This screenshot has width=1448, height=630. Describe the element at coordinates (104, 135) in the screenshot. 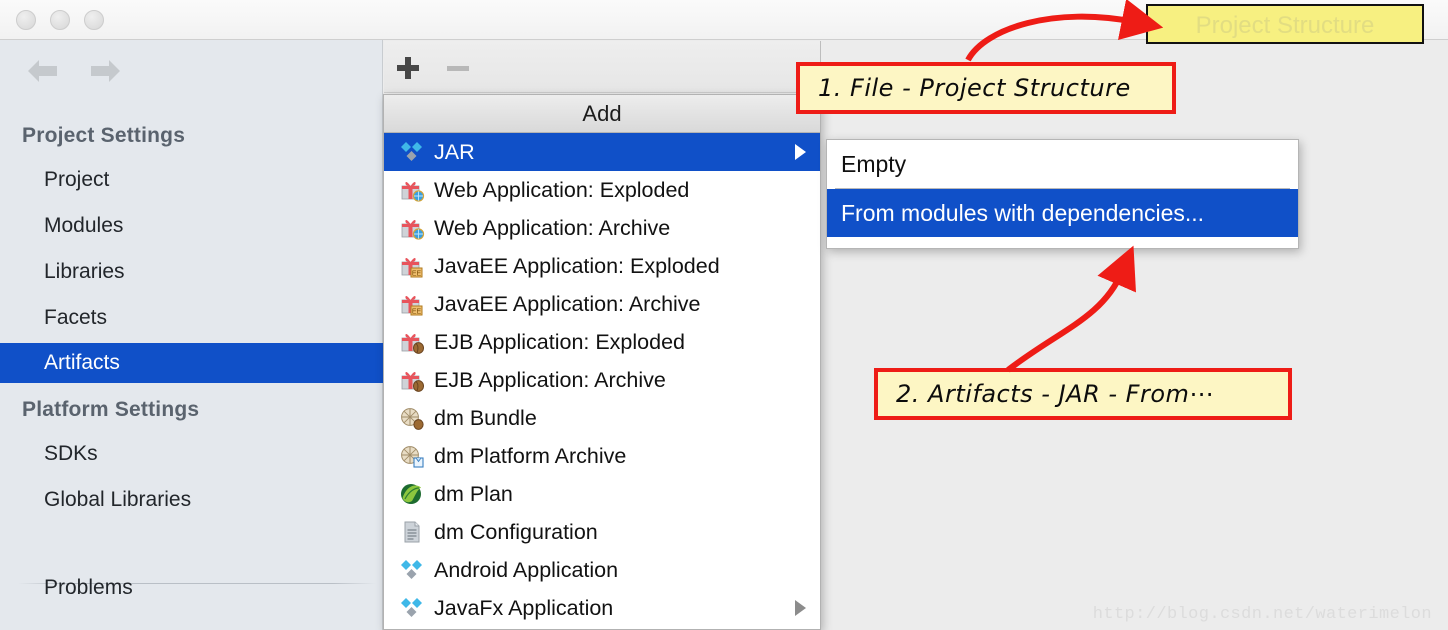

I see `sidebar-group-project-settings: Project Settings` at that location.